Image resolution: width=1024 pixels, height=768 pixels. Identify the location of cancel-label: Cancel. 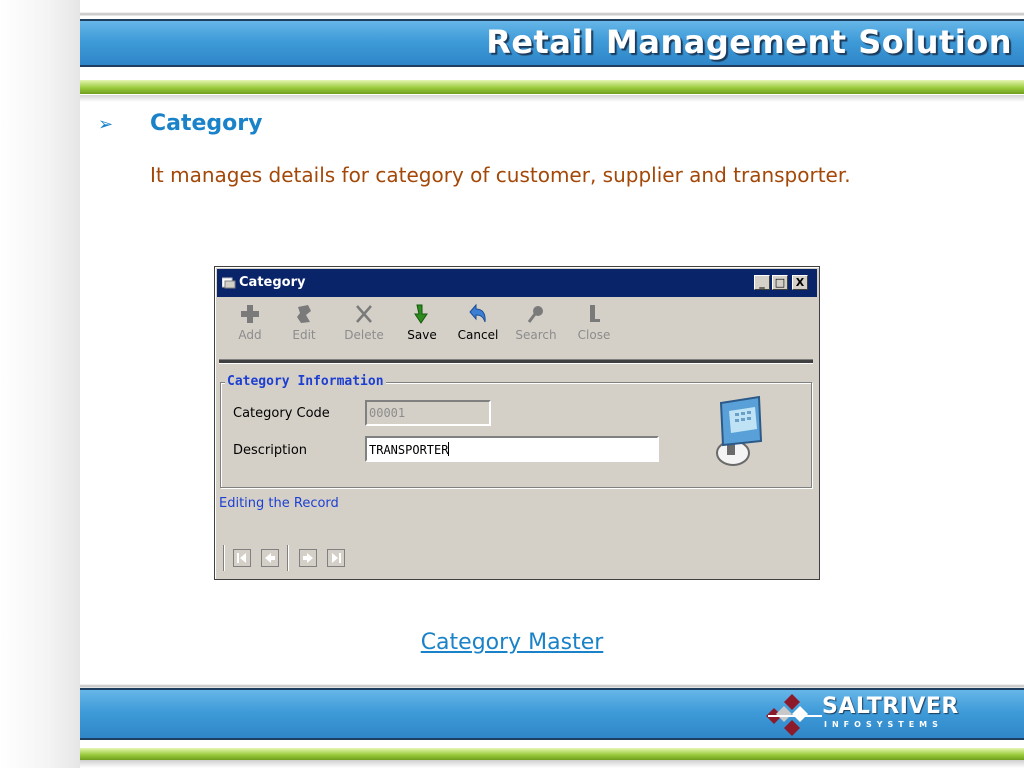
(478, 335).